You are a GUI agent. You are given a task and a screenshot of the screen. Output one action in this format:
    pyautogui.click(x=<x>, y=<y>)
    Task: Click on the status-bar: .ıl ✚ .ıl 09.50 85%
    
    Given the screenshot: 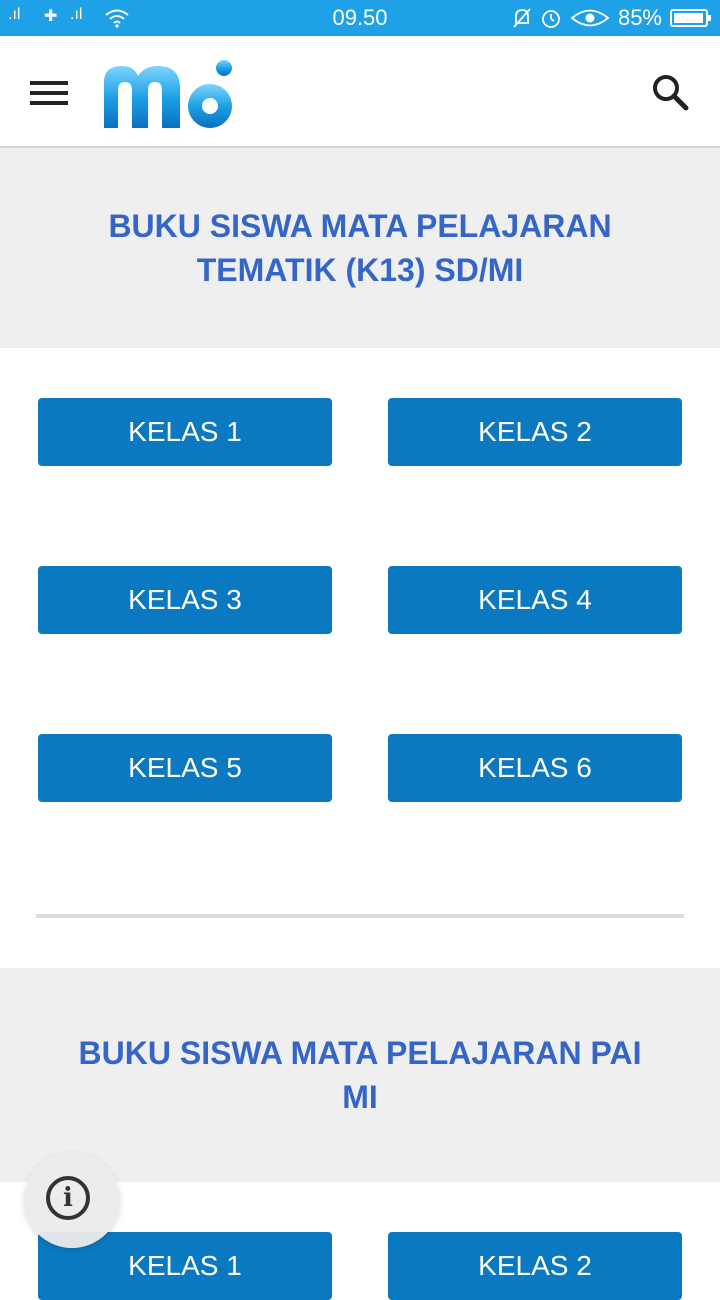 What is the action you would take?
    pyautogui.click(x=360, y=18)
    